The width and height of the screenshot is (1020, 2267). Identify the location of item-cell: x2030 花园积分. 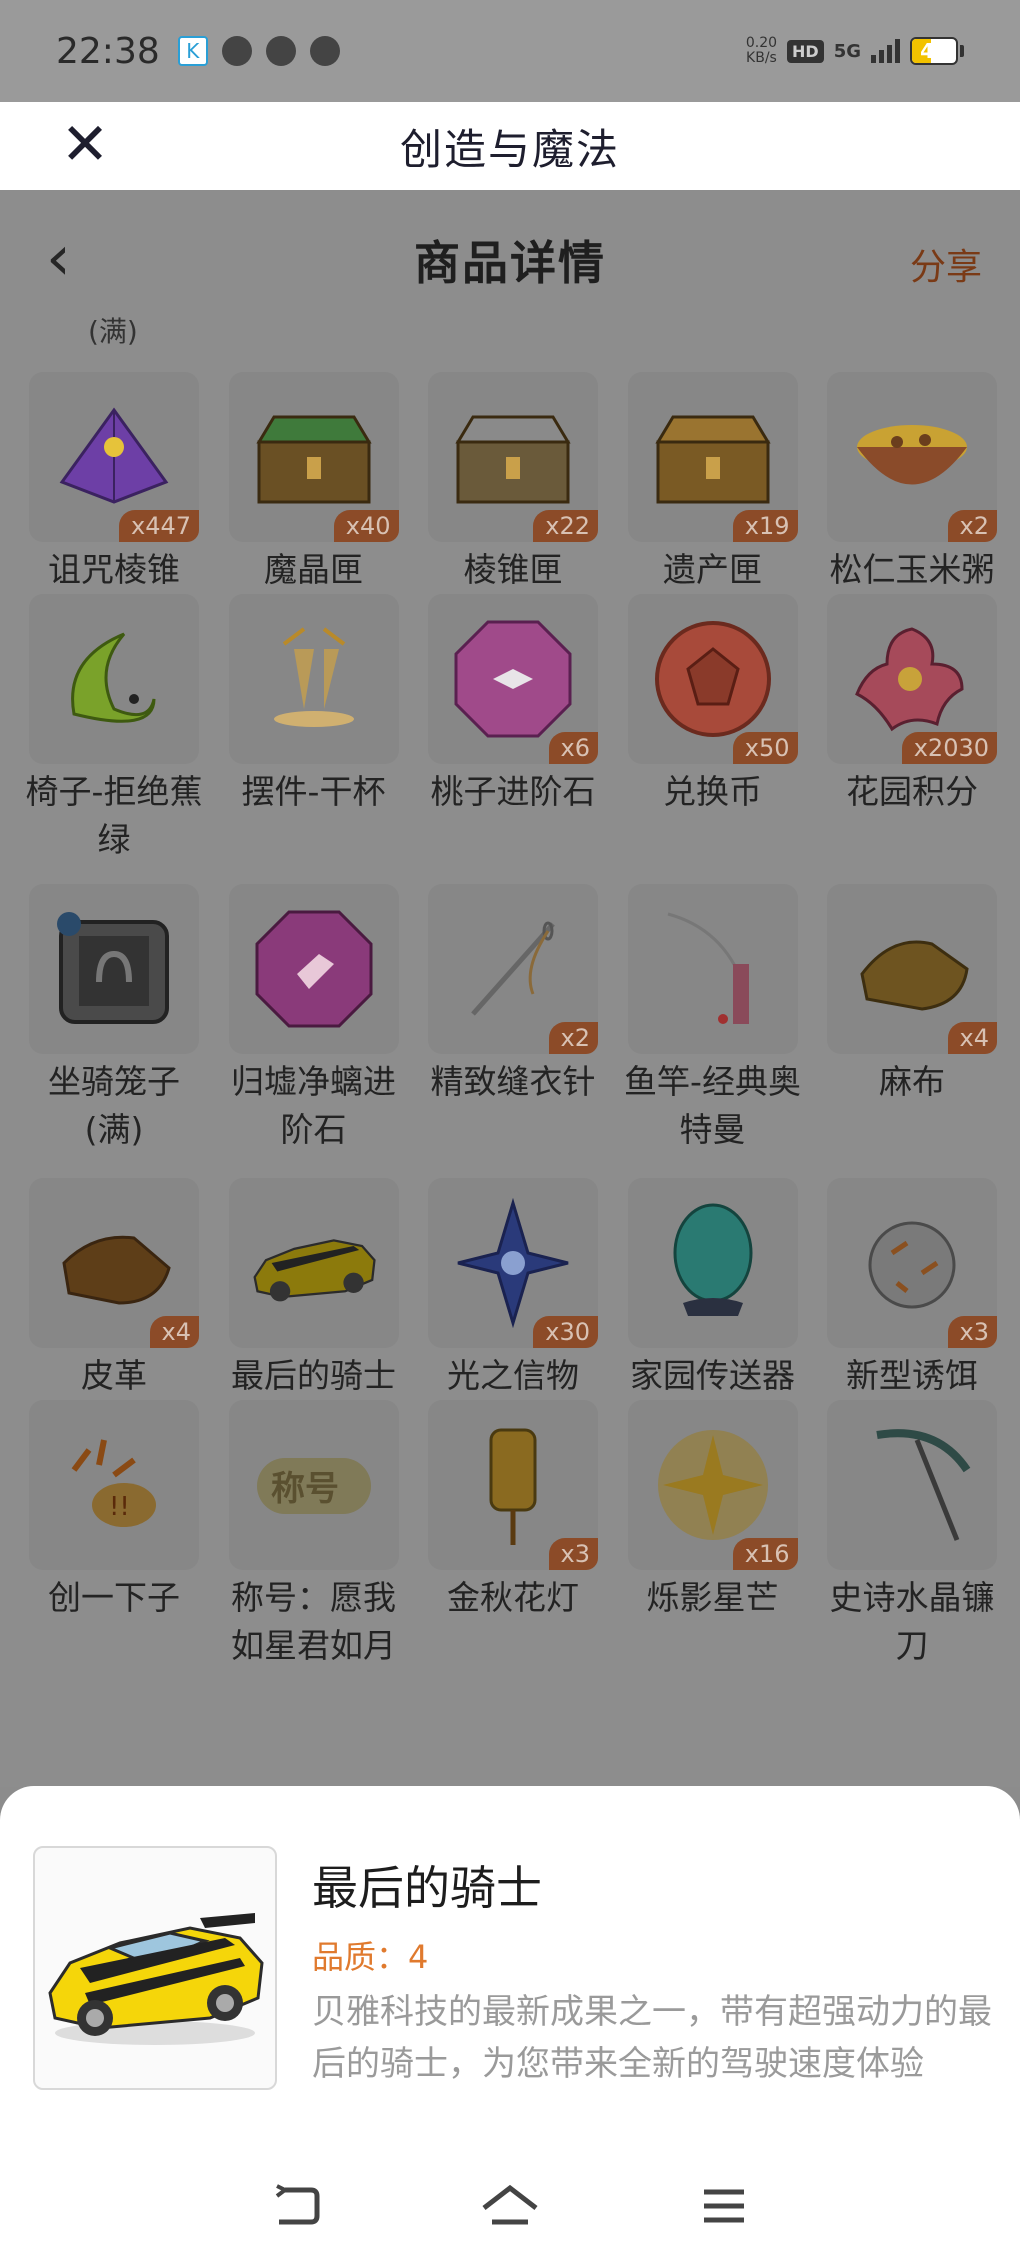
(912, 739).